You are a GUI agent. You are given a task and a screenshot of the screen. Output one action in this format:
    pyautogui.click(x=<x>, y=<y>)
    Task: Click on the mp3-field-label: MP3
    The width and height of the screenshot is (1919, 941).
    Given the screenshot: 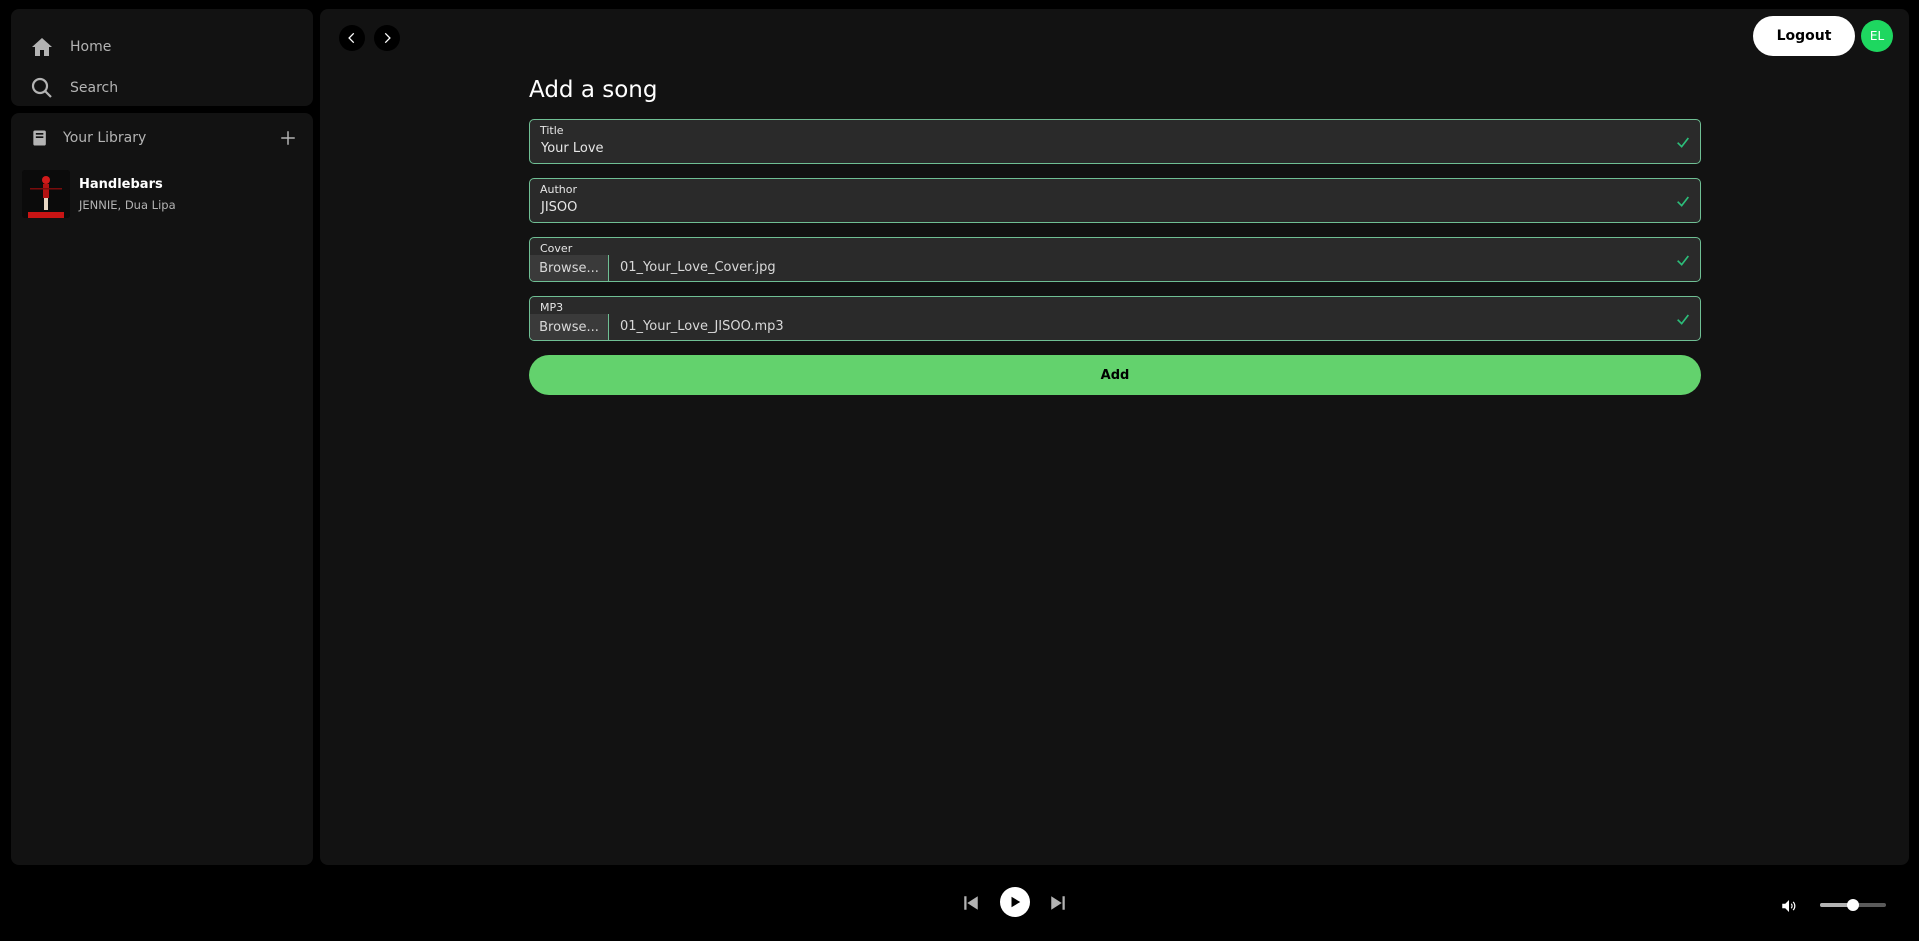 What is the action you would take?
    pyautogui.click(x=552, y=307)
    